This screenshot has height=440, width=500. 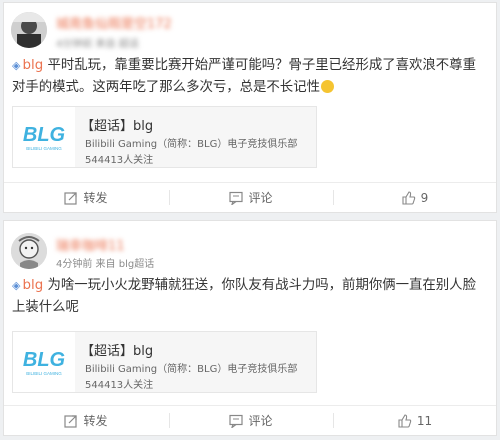 What do you see at coordinates (424, 420) in the screenshot?
I see `like-count: 11` at bounding box center [424, 420].